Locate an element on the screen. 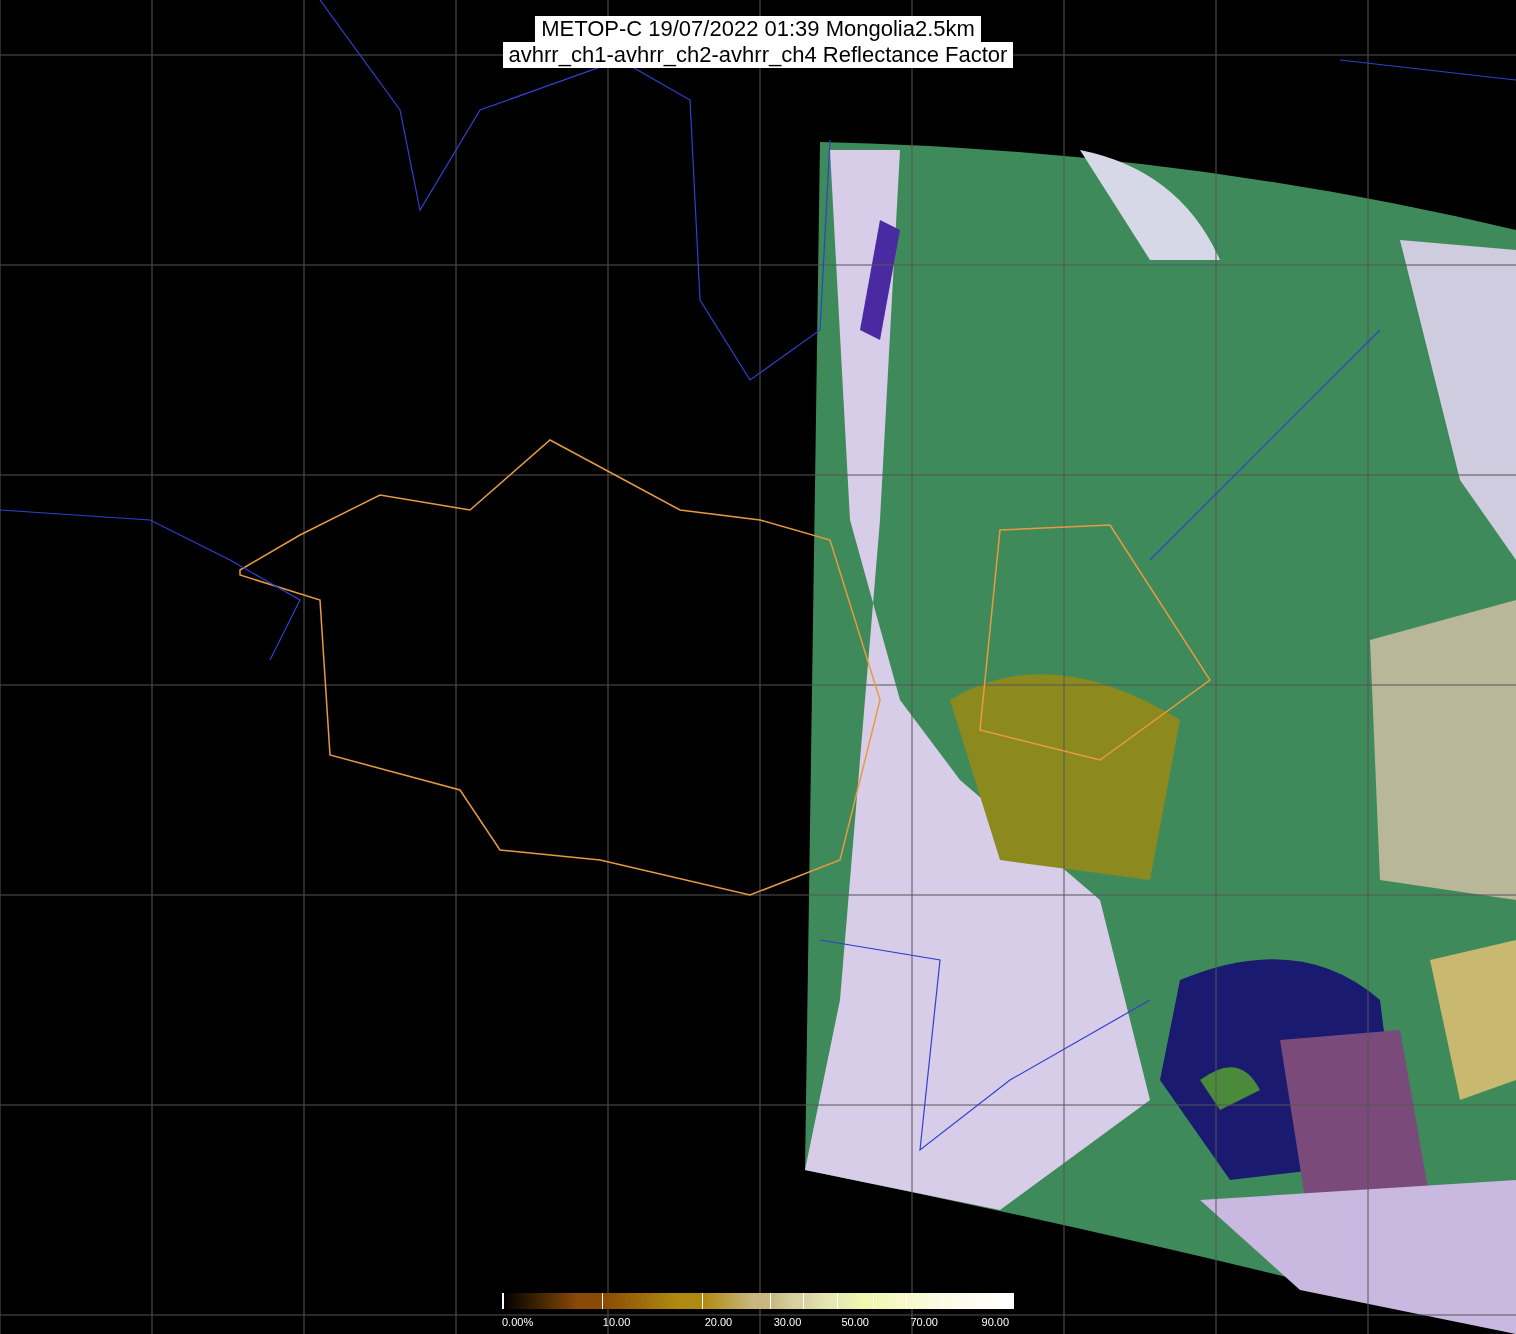 This screenshot has width=1516, height=1334. colorbar-label: 90.00 is located at coordinates (995, 1322).